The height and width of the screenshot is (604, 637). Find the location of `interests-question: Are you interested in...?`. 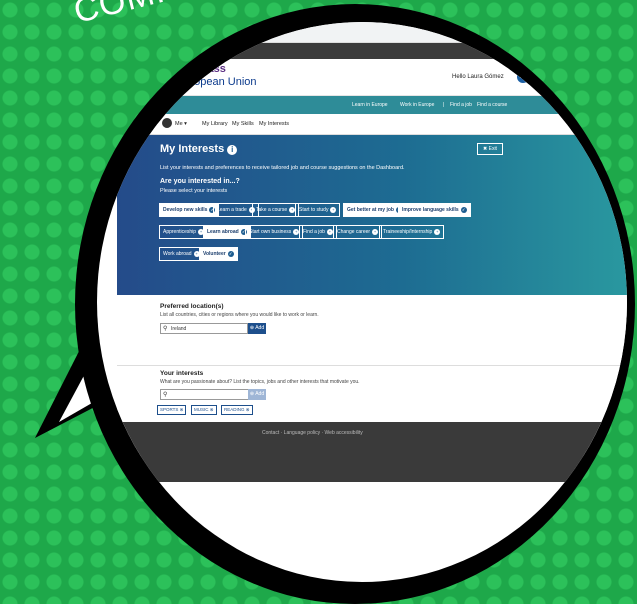

interests-question: Are you interested in...? is located at coordinates (200, 181).